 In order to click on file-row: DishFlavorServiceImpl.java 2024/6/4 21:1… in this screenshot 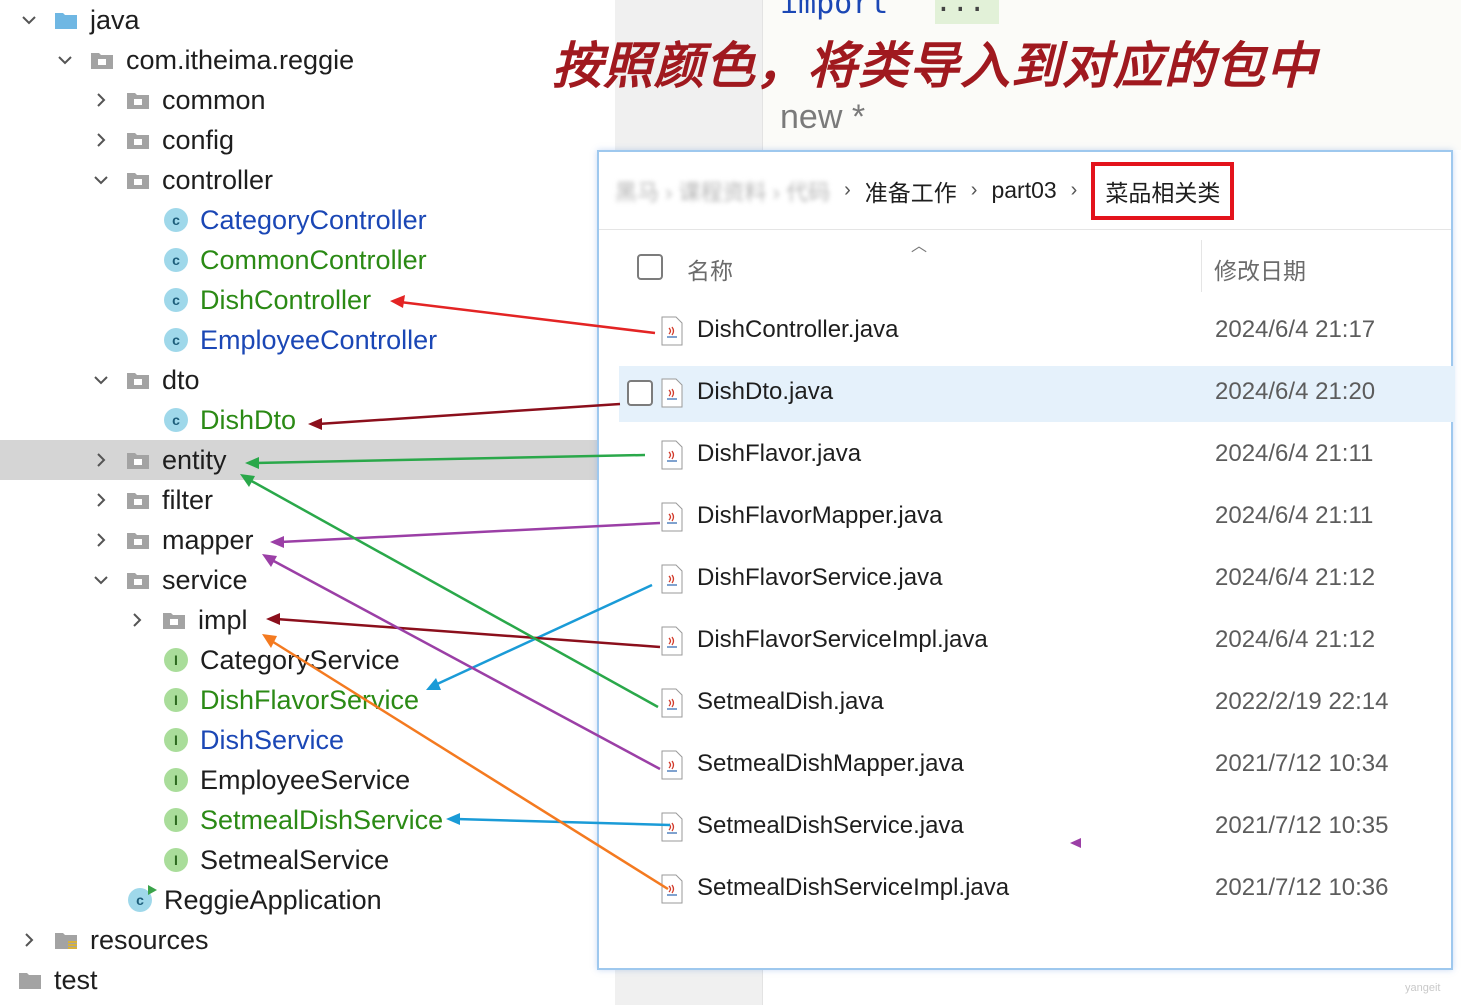, I will do `click(1037, 642)`.